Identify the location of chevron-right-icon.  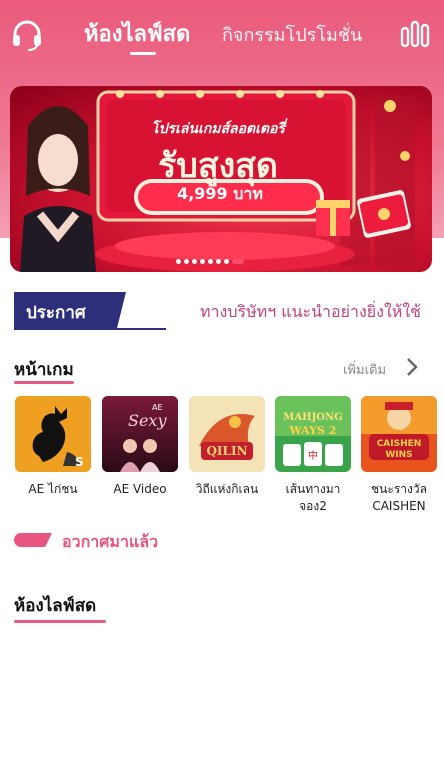
(412, 367).